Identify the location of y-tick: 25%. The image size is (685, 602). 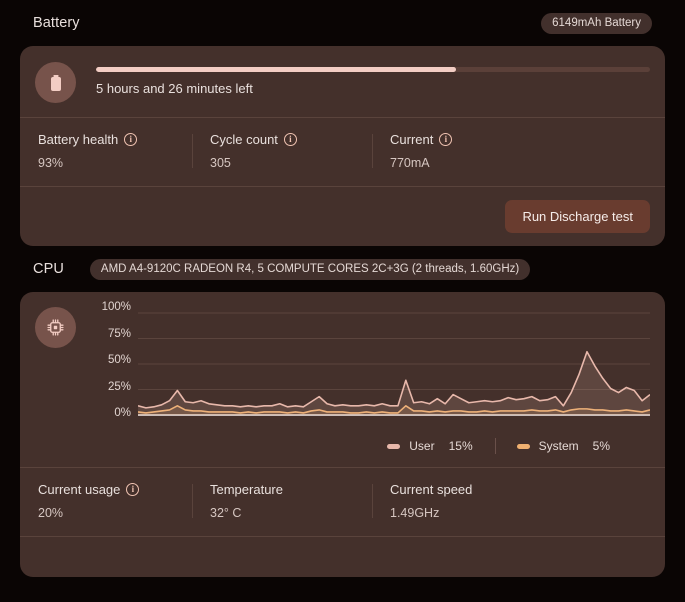
(119, 386).